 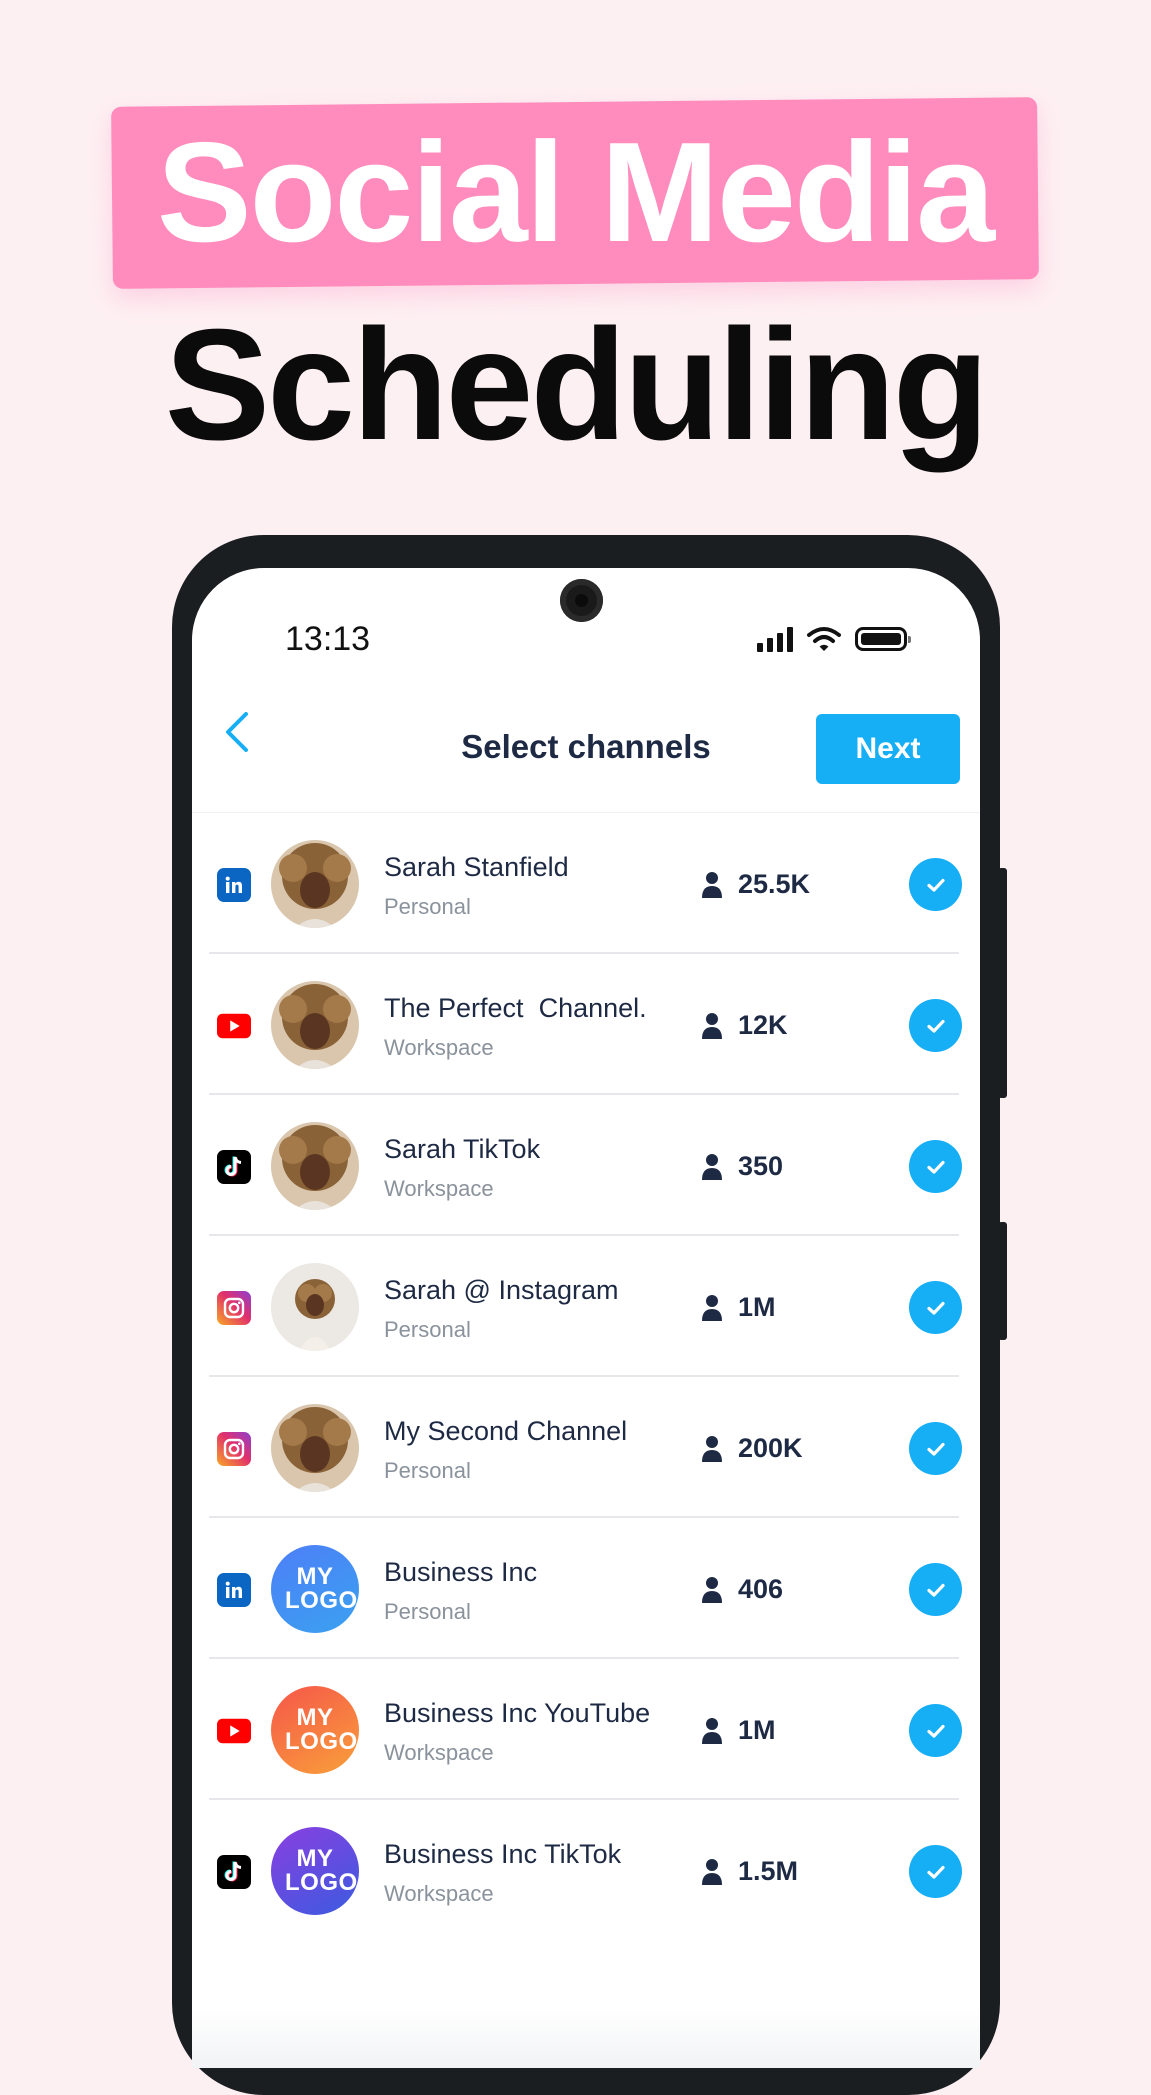 I want to click on follower-count: 1.5M, so click(x=768, y=1871).